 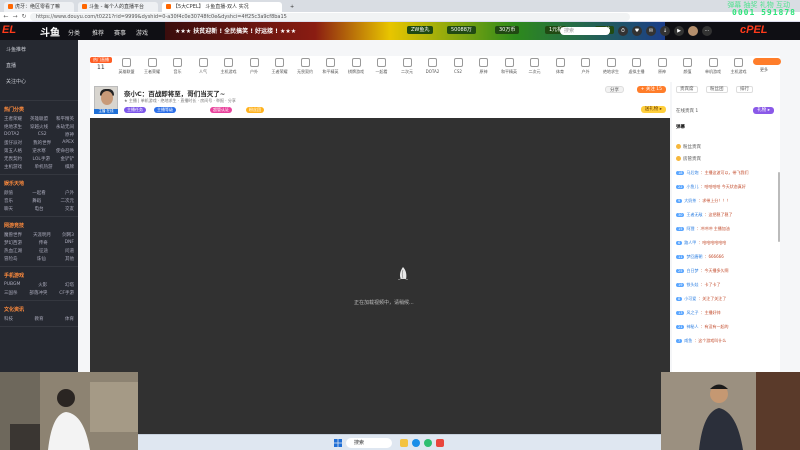 I want to click on sidebar-category-link: 穿越火线, so click(x=39, y=127).